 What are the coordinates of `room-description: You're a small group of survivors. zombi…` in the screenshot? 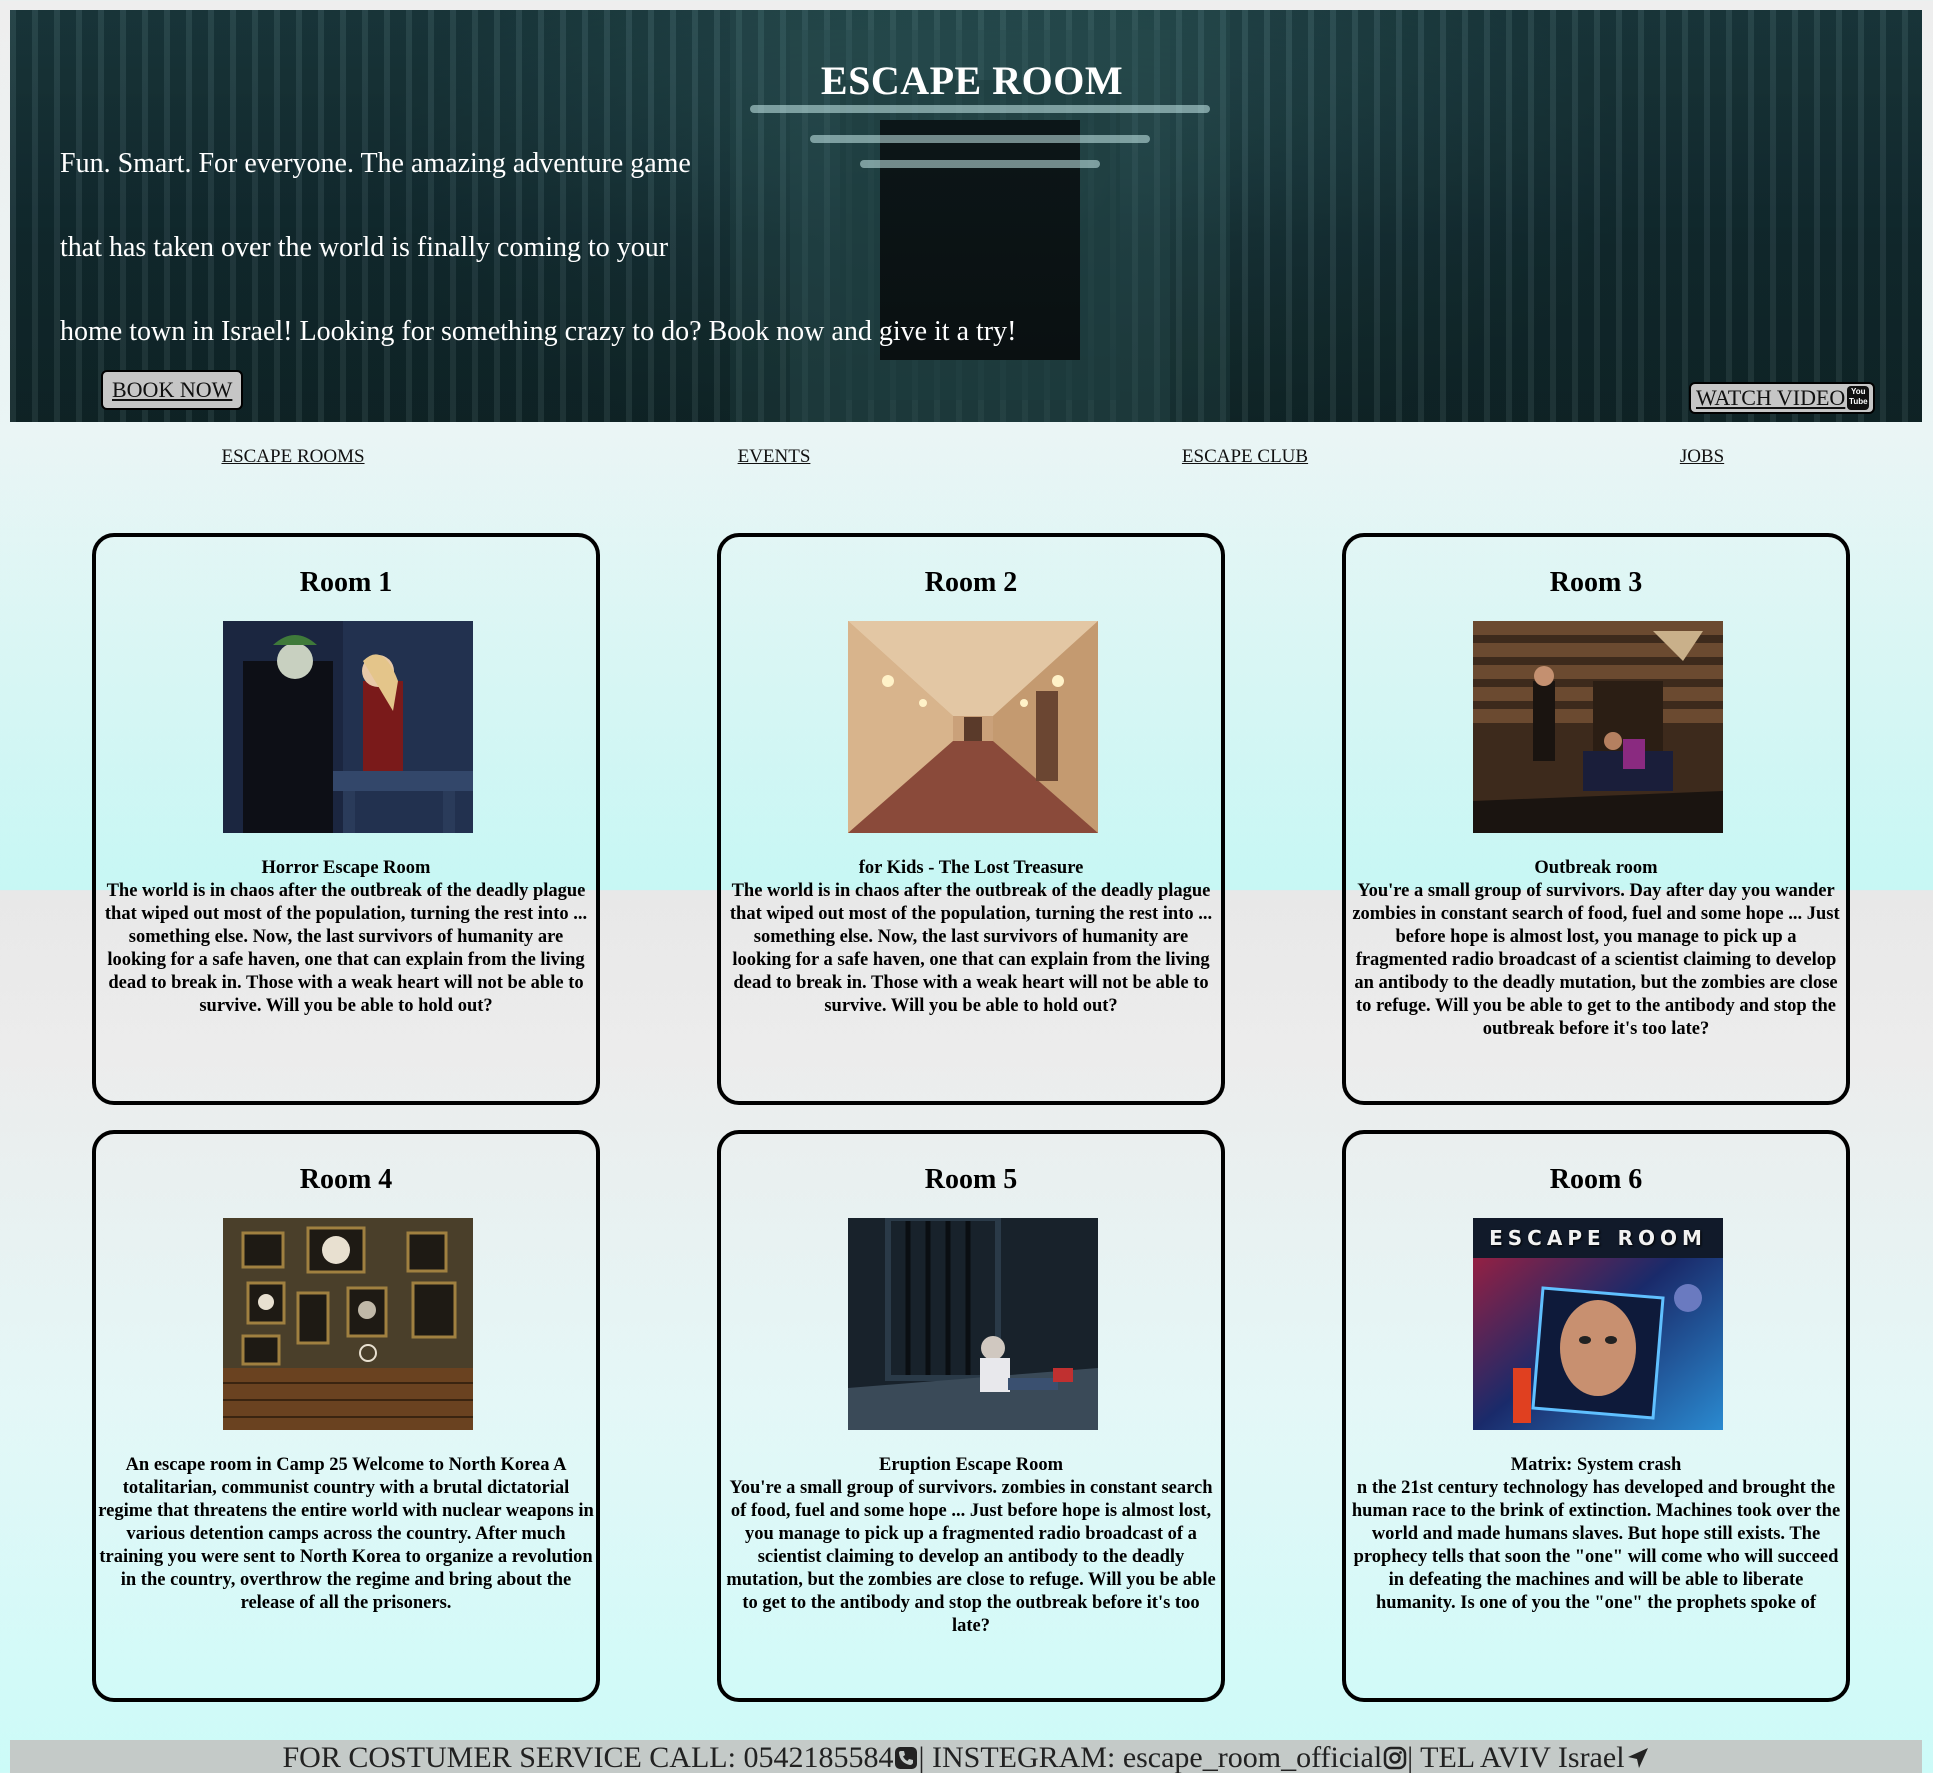 It's located at (971, 1557).